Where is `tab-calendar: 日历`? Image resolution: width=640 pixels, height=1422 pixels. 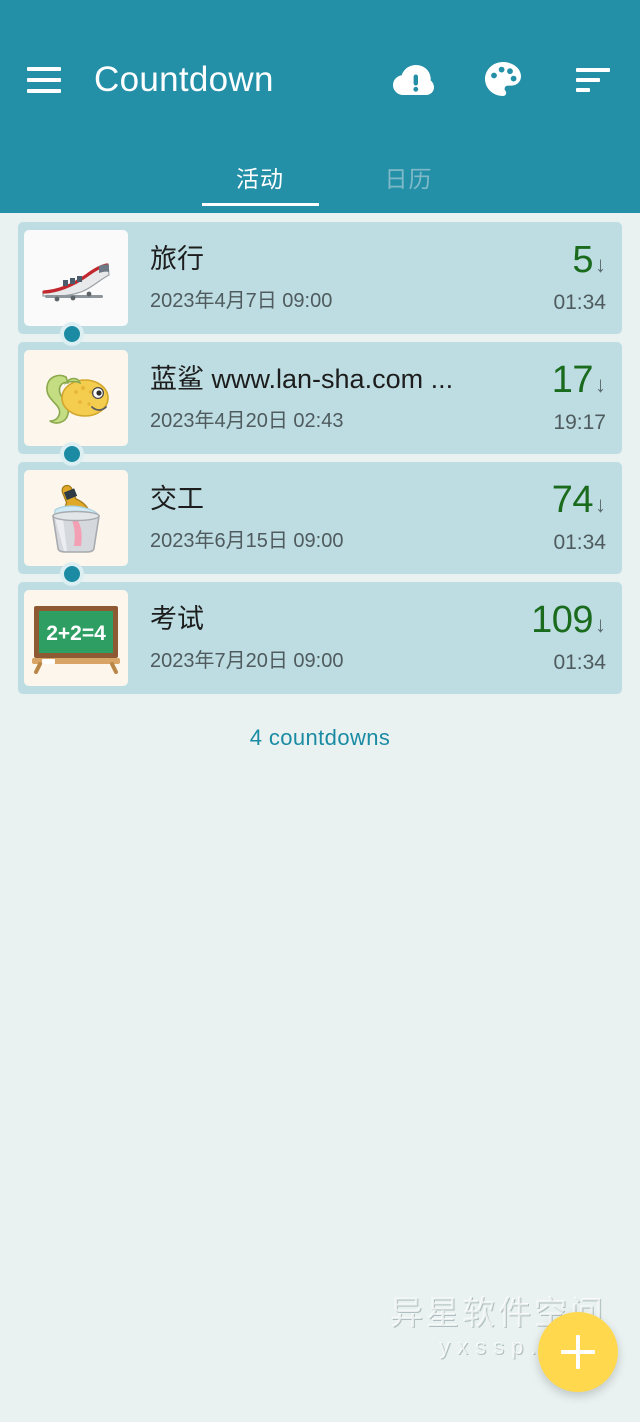 tab-calendar: 日历 is located at coordinates (409, 183).